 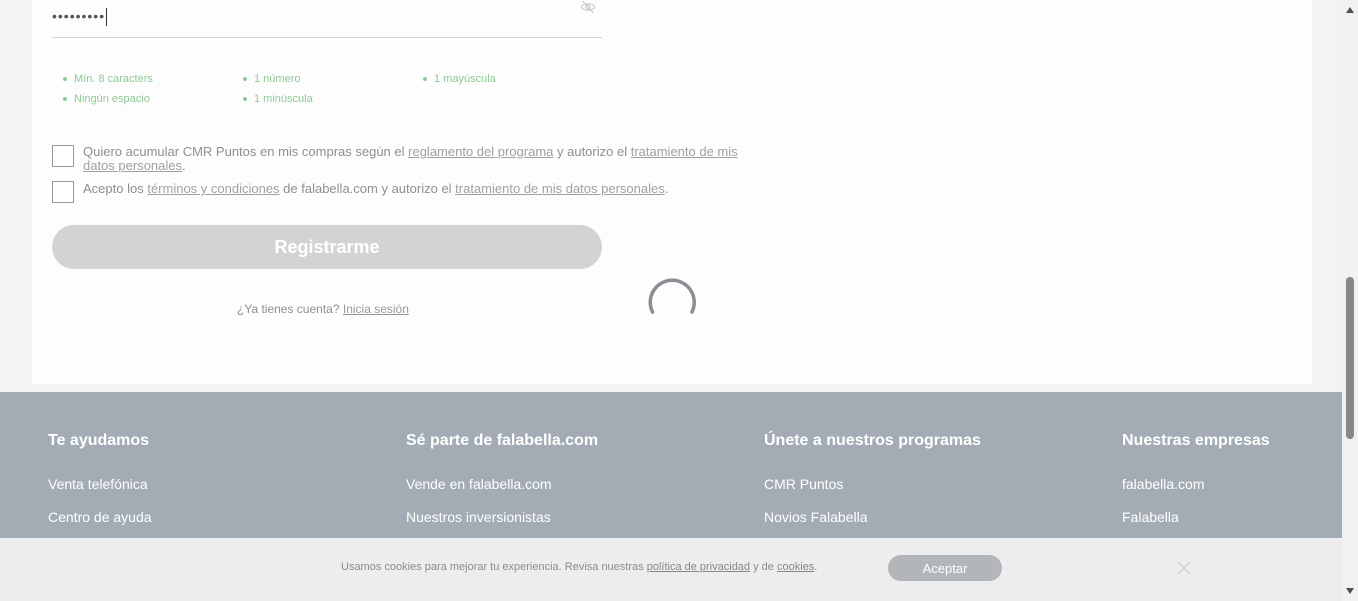 I want to click on program-rules-link: reglamento del programa, so click(x=480, y=151).